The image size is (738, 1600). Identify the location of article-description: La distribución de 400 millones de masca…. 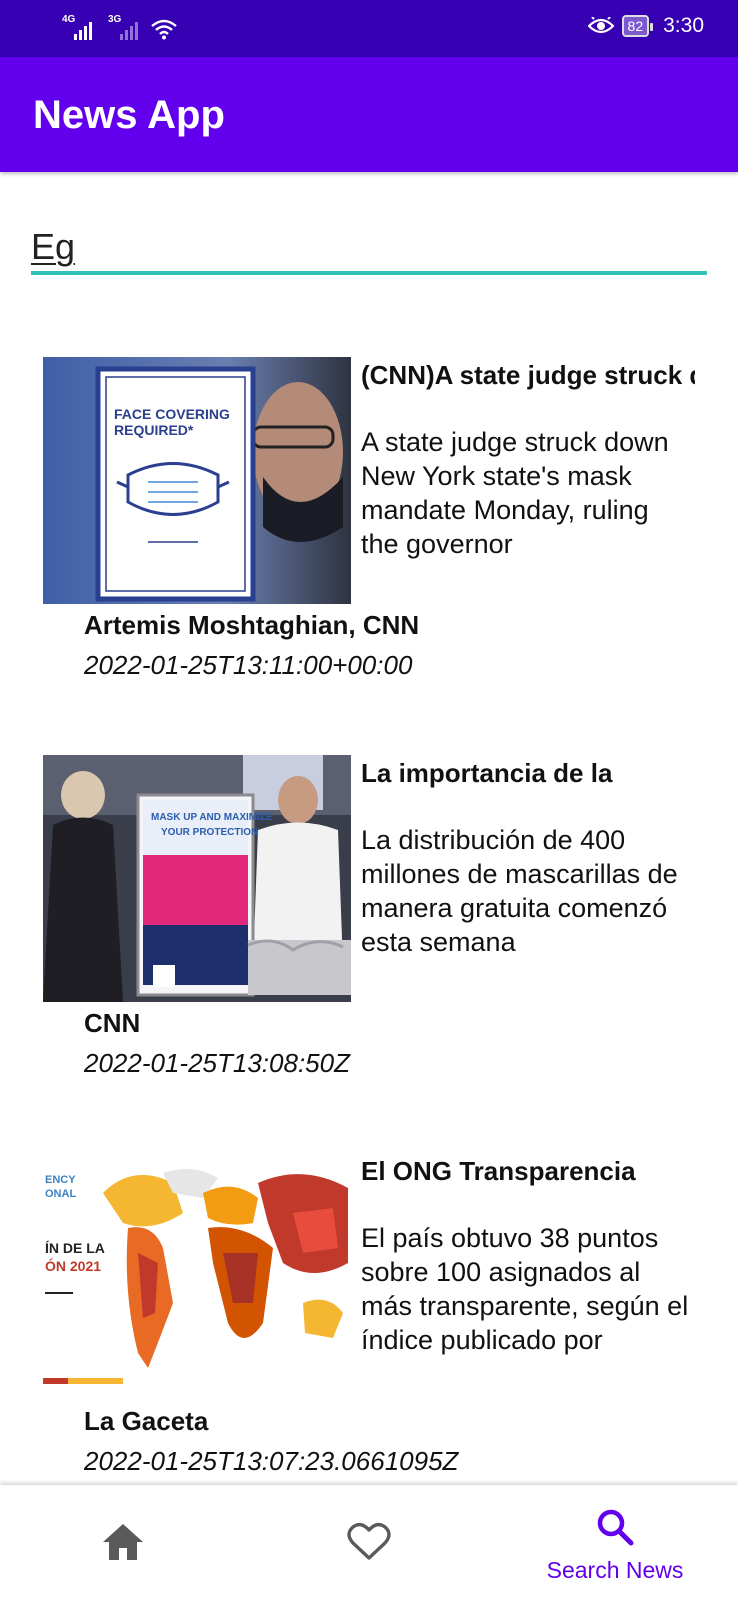
(519, 891).